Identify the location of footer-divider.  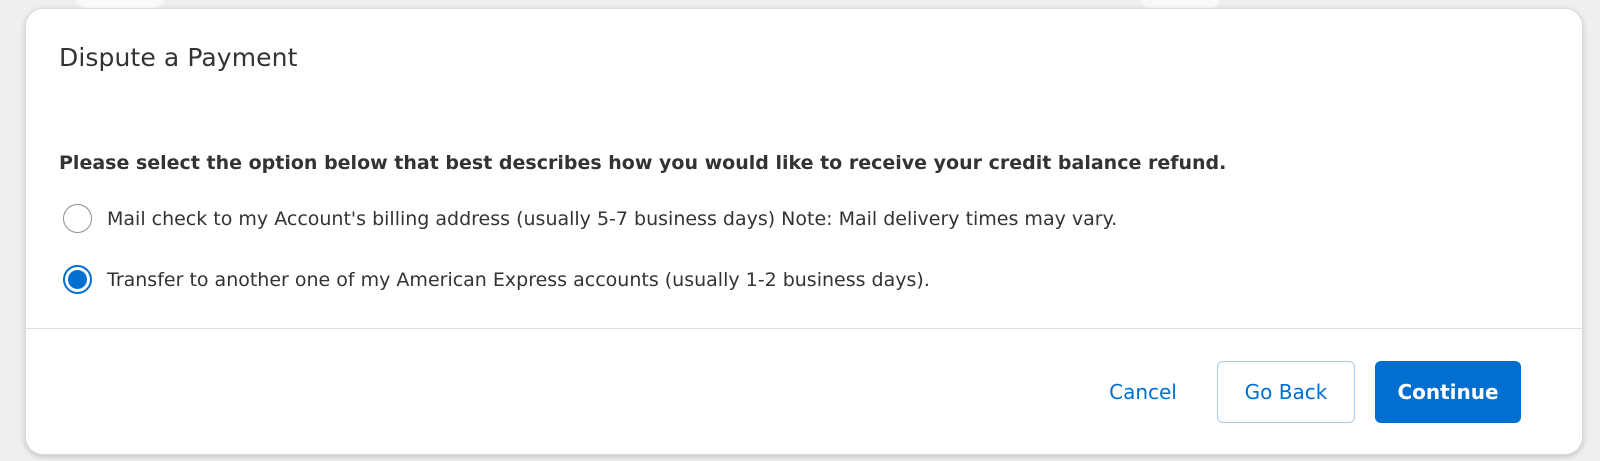
(804, 328).